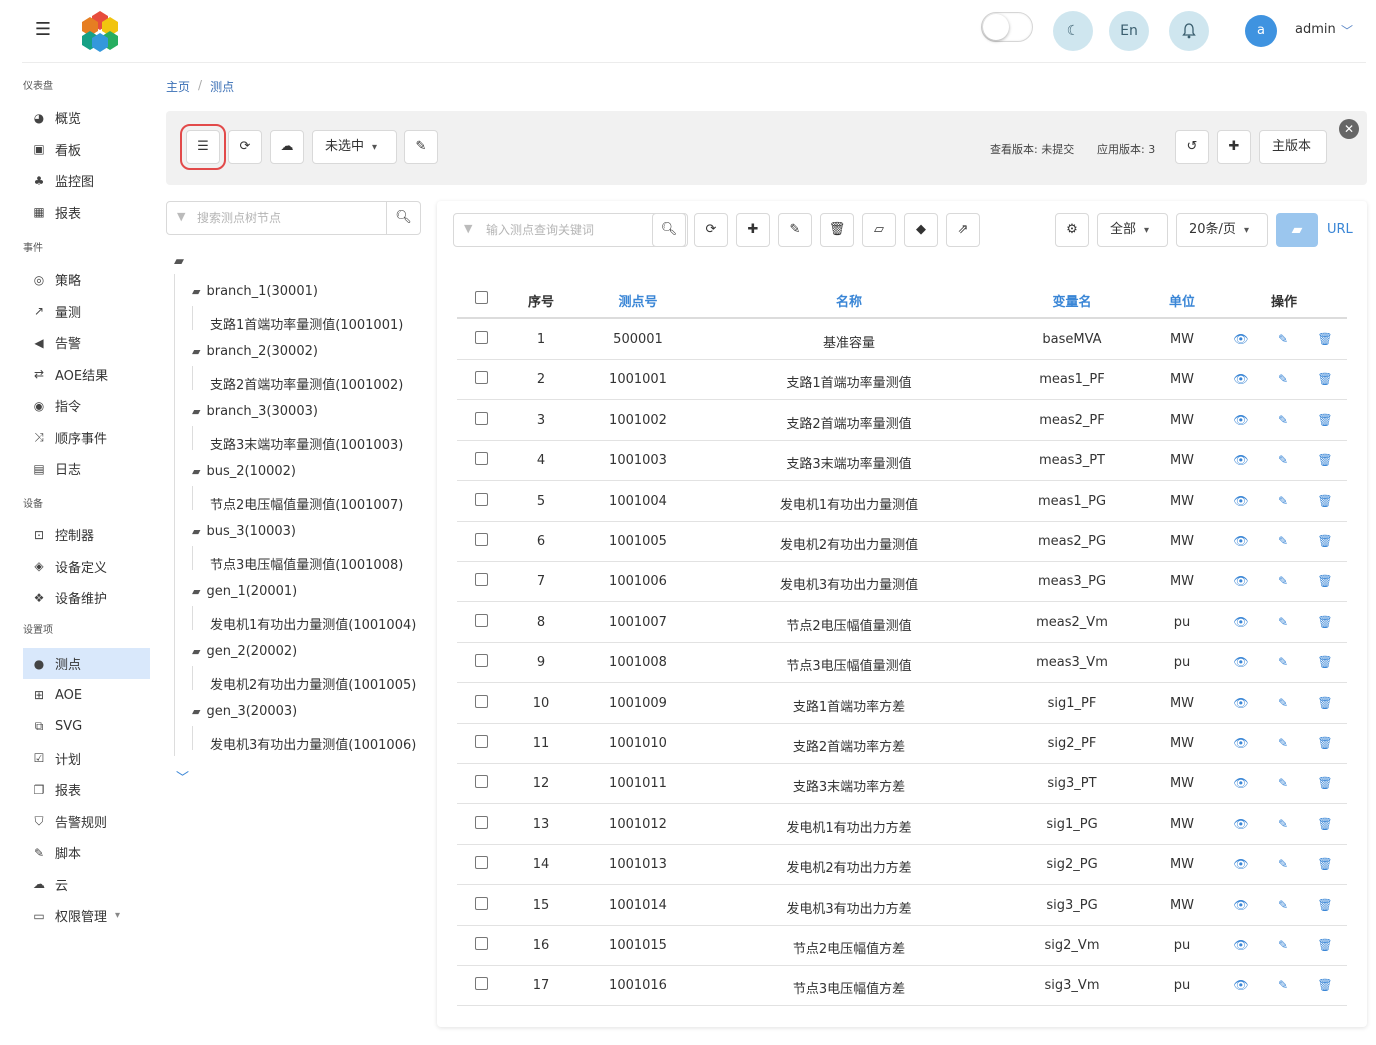  What do you see at coordinates (86, 180) in the screenshot?
I see `sidebar-item: ♣ 监控图` at bounding box center [86, 180].